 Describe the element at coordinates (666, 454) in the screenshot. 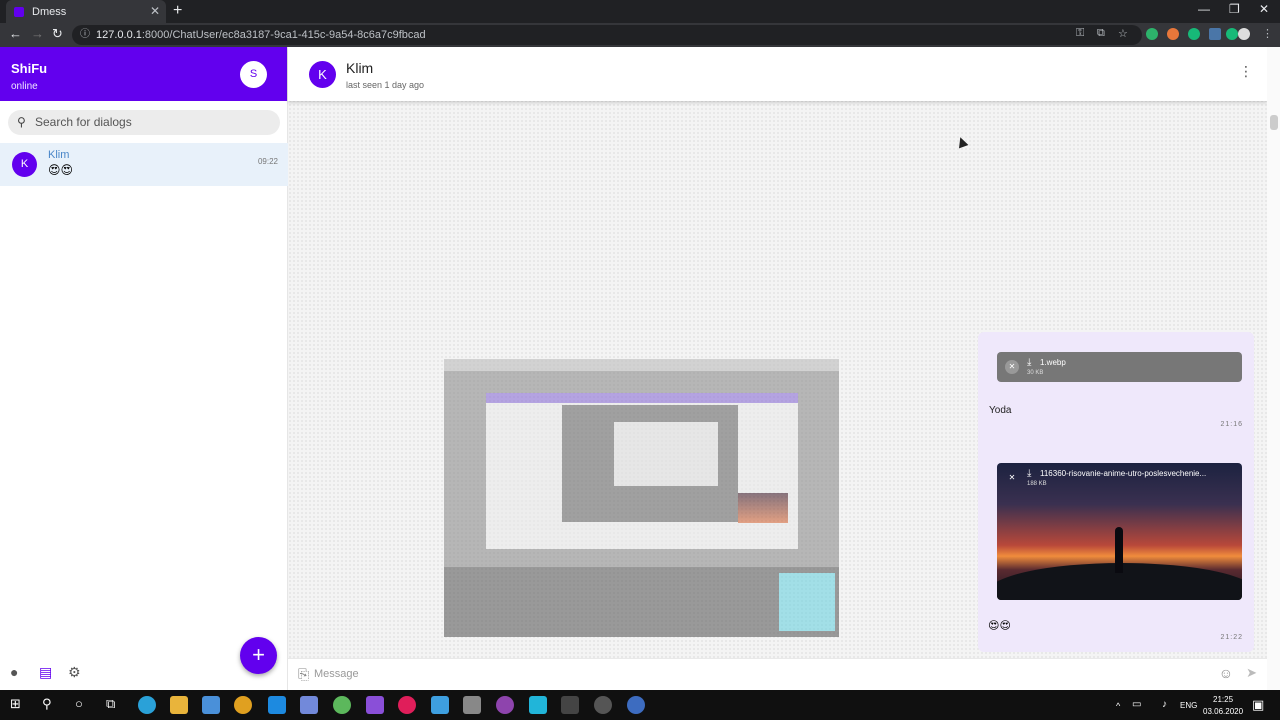

I see `preview-inner-nested` at that location.